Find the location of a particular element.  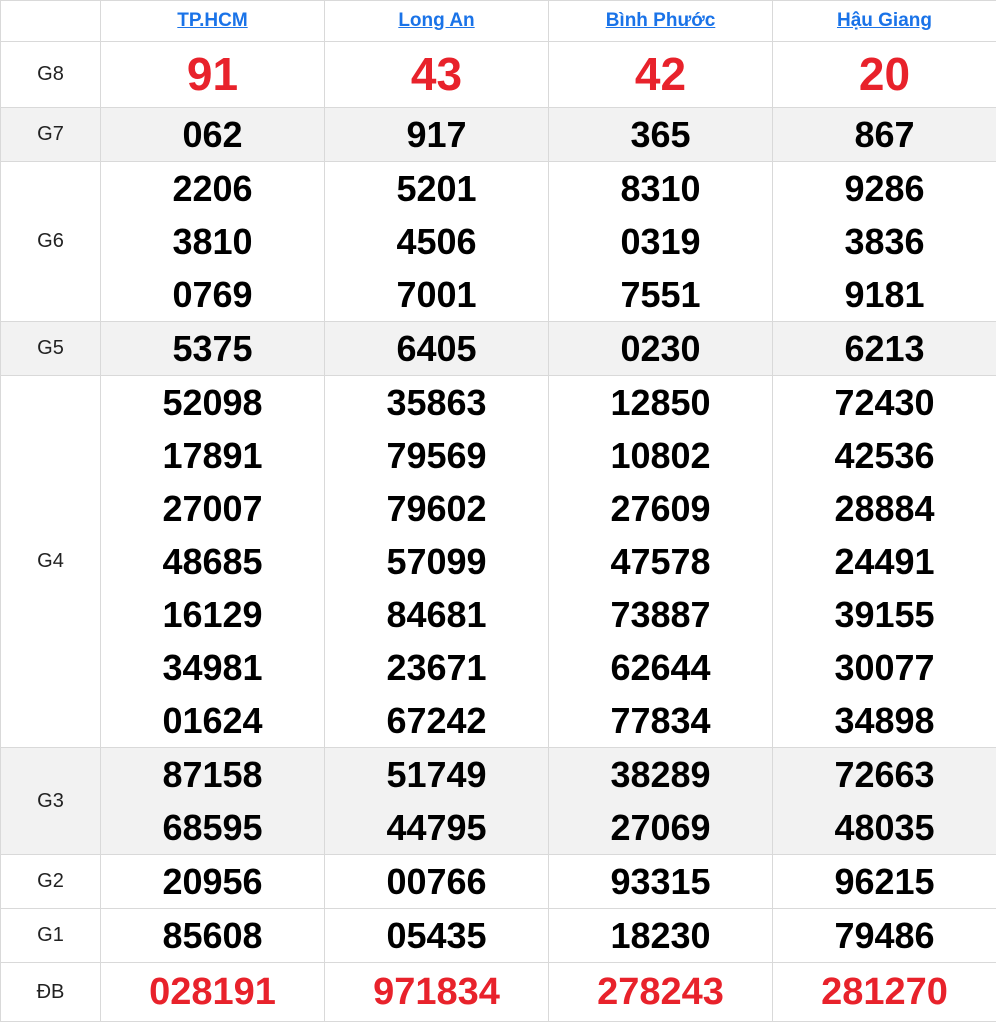

province-link-tphcm: TP.HCM is located at coordinates (212, 20).